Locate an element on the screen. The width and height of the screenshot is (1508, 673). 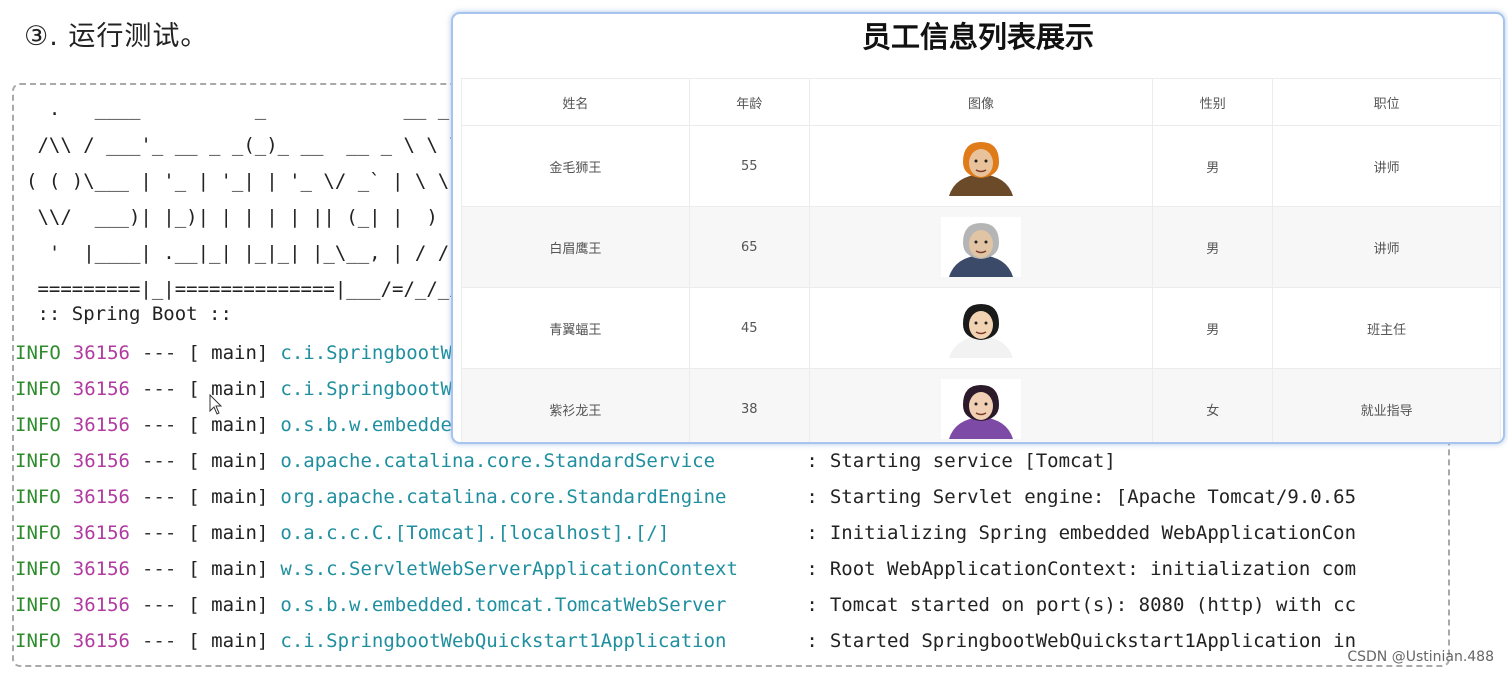
cell-age: 45 is located at coordinates (749, 328).